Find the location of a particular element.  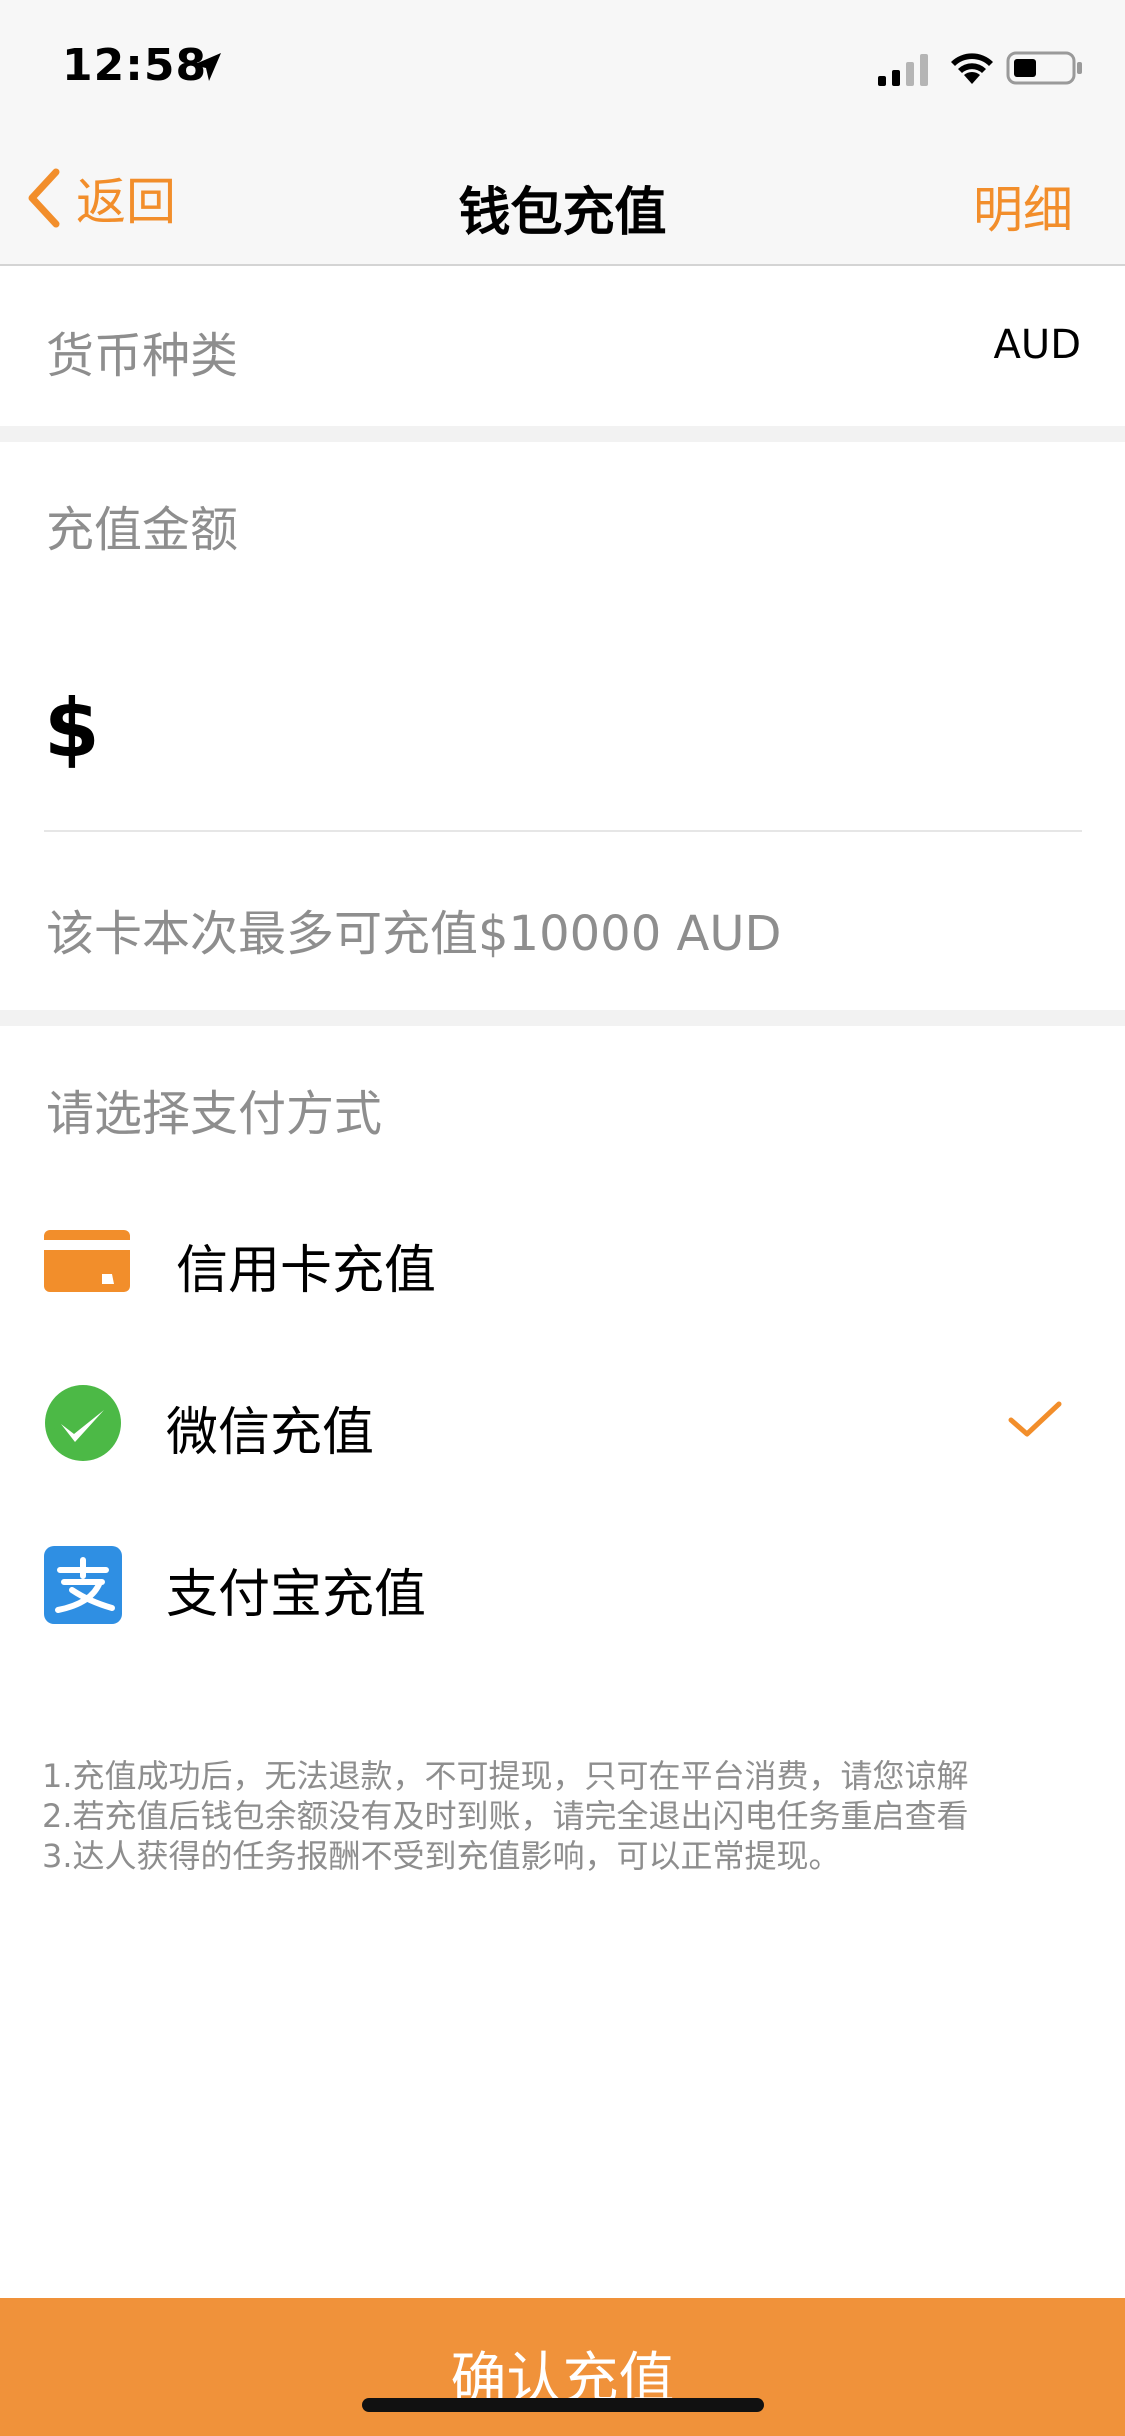

battery-icon is located at coordinates (1044, 68).